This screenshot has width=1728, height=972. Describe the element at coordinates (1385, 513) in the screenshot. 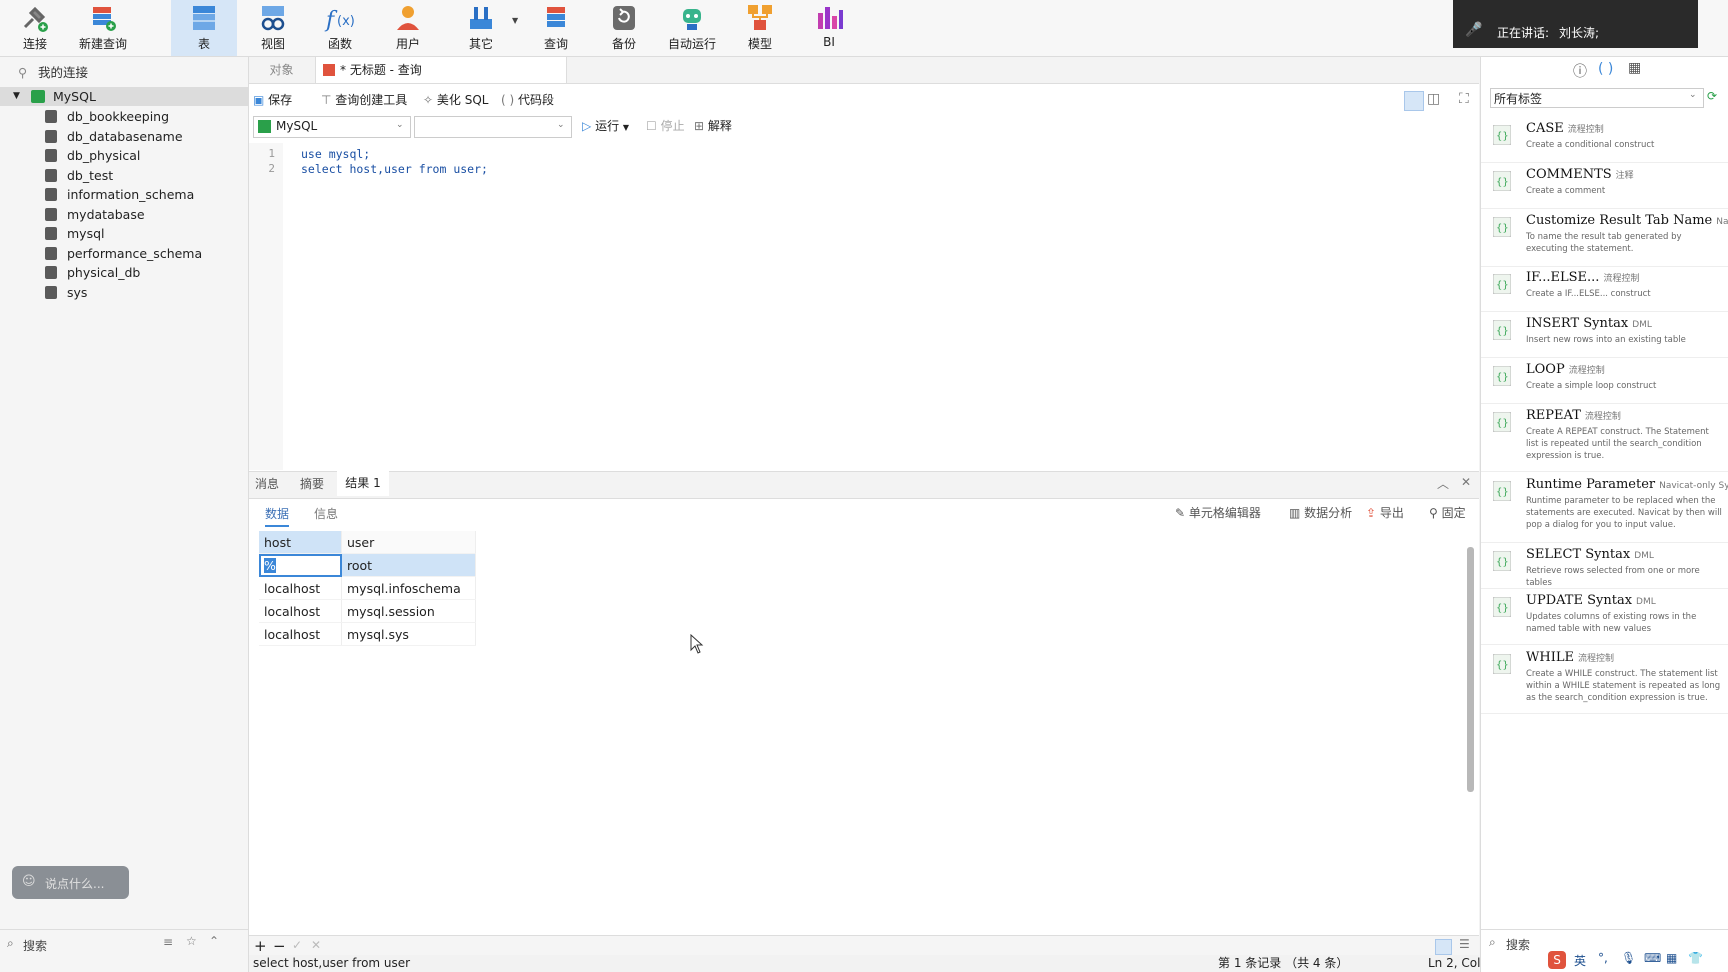

I see `export-button: ⇪ 导出` at that location.